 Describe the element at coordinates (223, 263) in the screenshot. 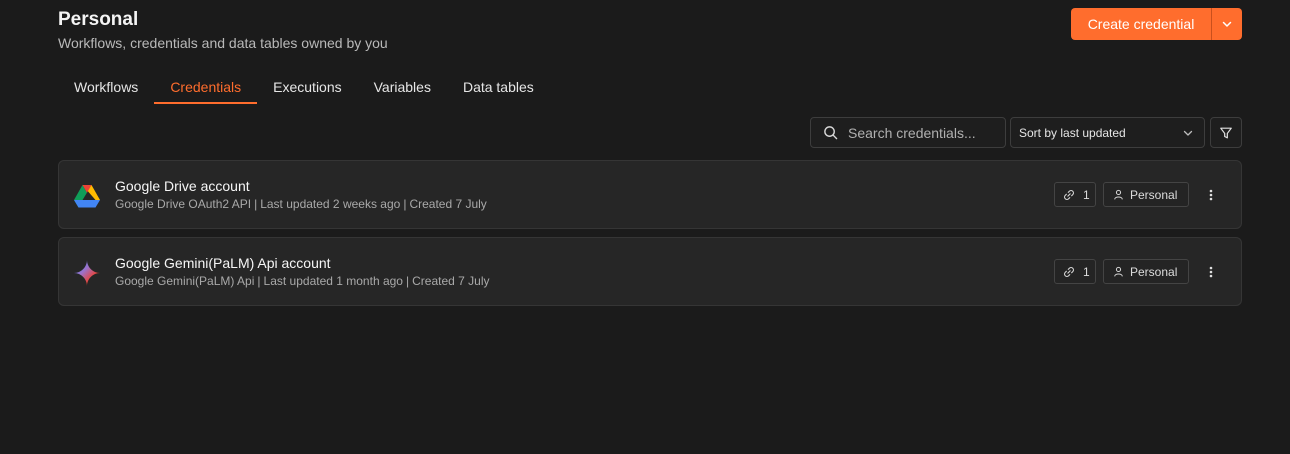

I see `credential-name: Google Gemini(PaLM) Api account` at that location.